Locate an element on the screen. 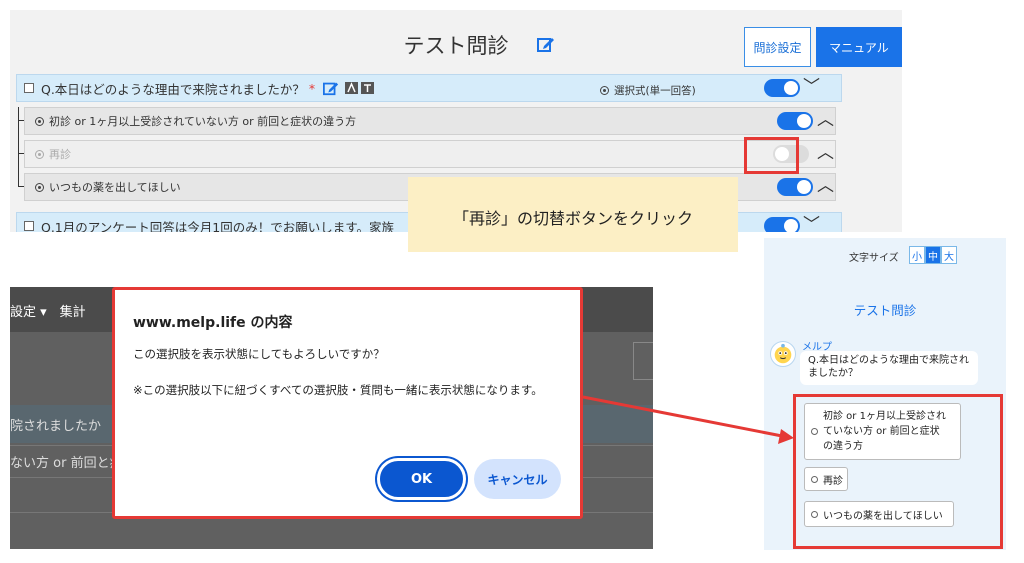  manual-button: マニュアル is located at coordinates (859, 47).